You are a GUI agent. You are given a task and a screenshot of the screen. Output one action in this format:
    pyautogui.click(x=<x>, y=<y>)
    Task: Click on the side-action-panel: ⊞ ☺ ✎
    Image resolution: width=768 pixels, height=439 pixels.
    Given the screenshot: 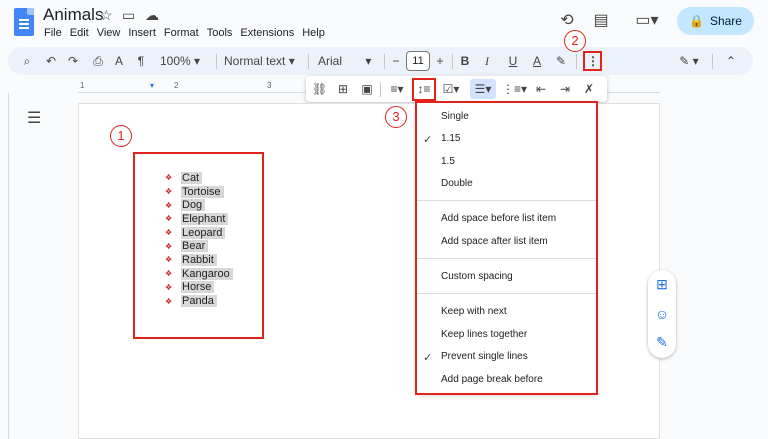 What is the action you would take?
    pyautogui.click(x=662, y=314)
    